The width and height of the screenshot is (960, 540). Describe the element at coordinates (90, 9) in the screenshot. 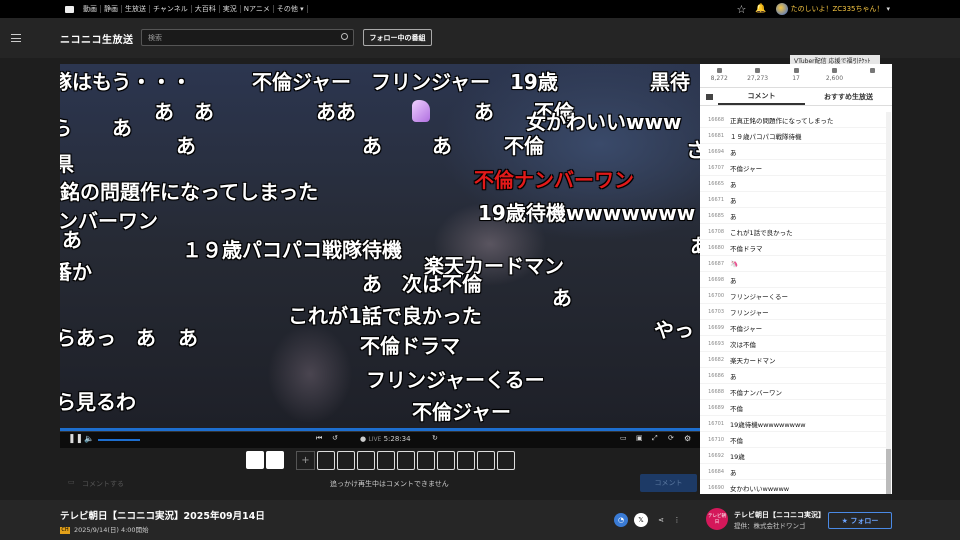

I see `nav-douga: 動画` at that location.